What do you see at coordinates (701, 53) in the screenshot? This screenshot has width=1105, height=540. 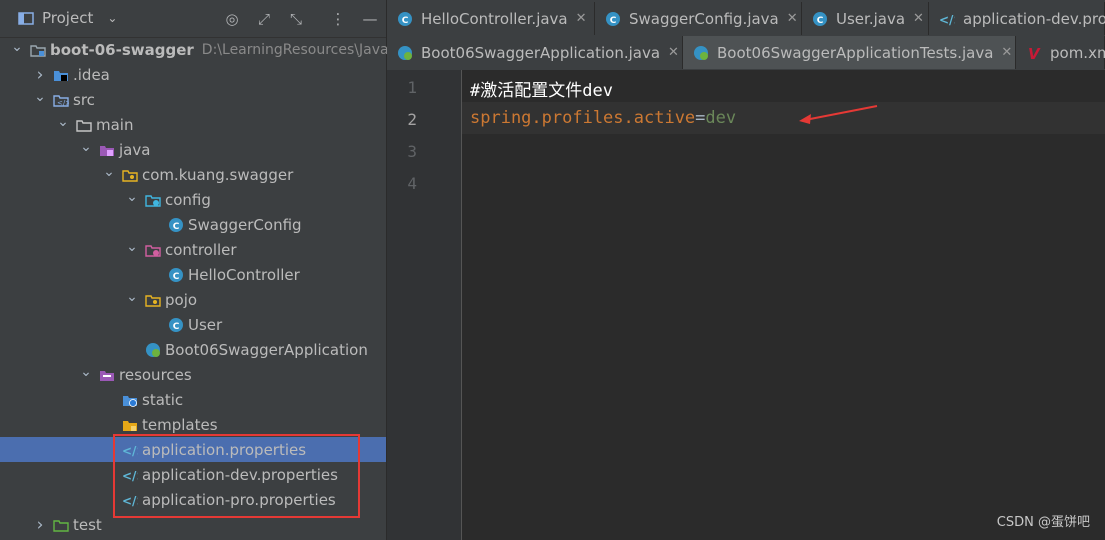 I see `spring-boot-class-icon` at bounding box center [701, 53].